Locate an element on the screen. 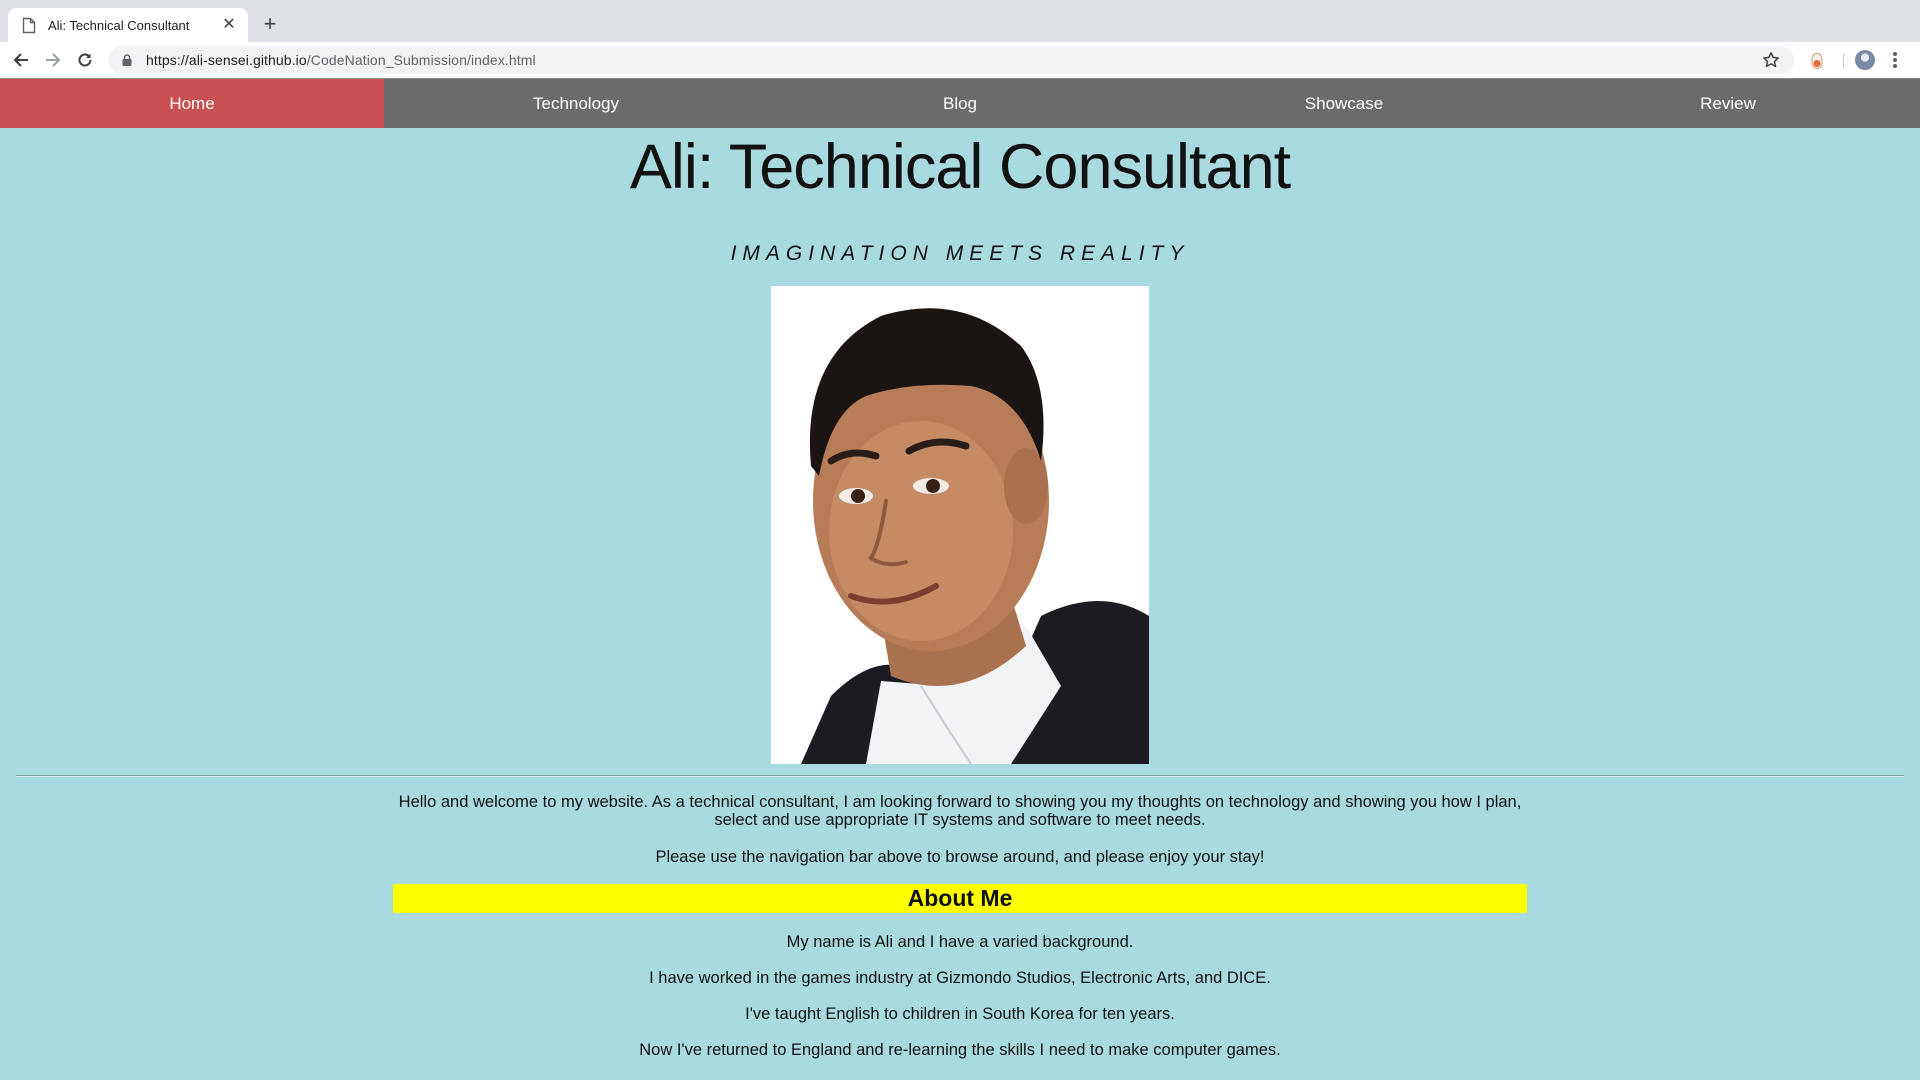 Image resolution: width=1920 pixels, height=1080 pixels. back-arrow-icon is located at coordinates (20, 60).